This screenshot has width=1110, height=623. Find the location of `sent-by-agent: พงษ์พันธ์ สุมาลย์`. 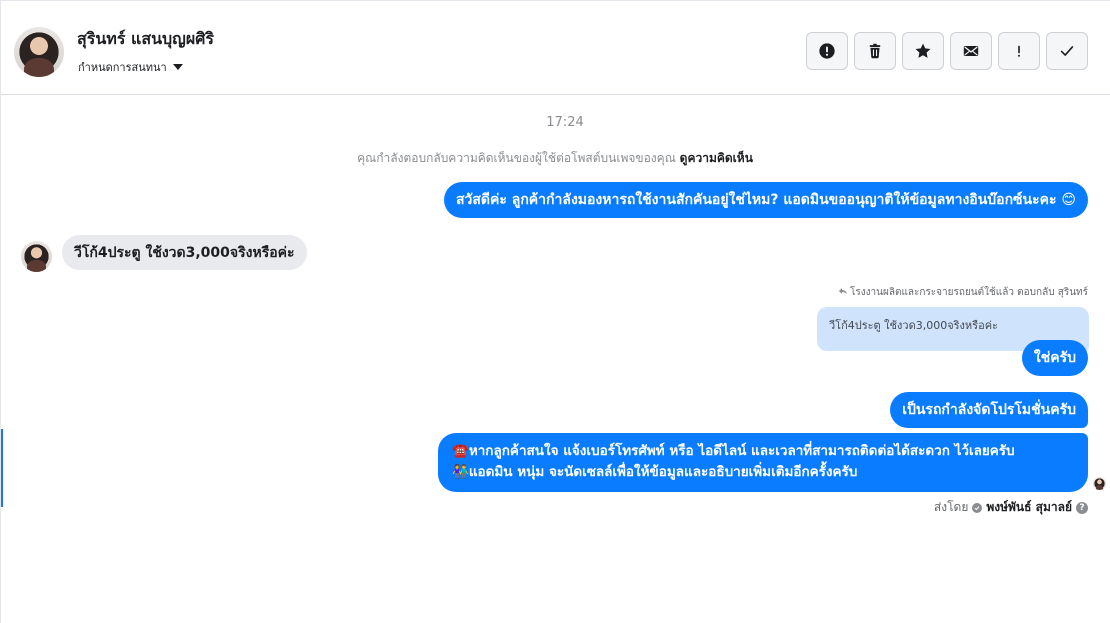

sent-by-agent: พงษ์พันธ์ สุมาลย์ is located at coordinates (1029, 507).